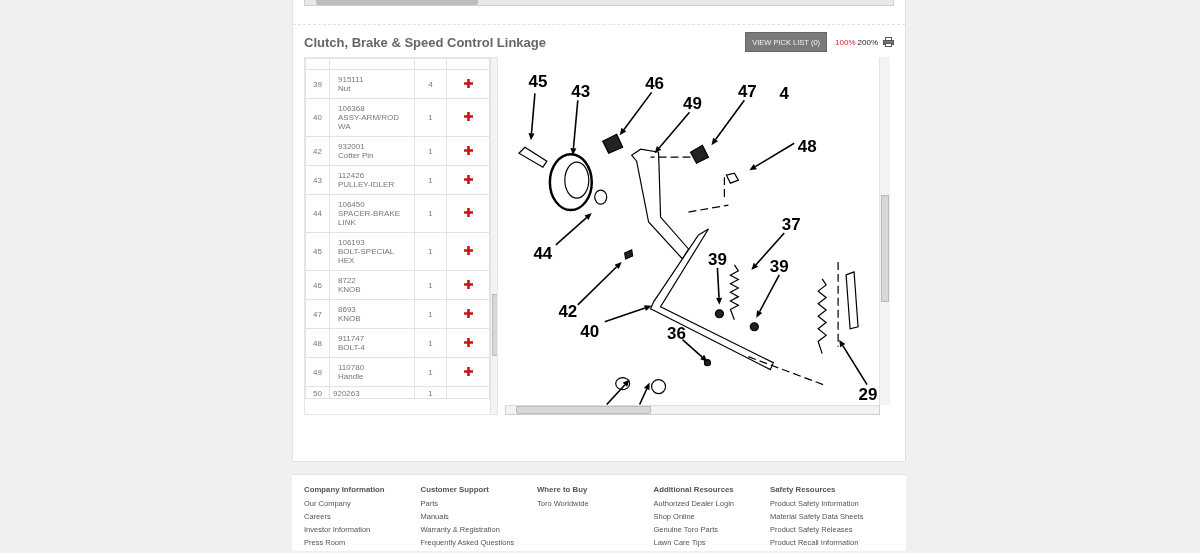  I want to click on reference-number: 39, so click(317, 84).